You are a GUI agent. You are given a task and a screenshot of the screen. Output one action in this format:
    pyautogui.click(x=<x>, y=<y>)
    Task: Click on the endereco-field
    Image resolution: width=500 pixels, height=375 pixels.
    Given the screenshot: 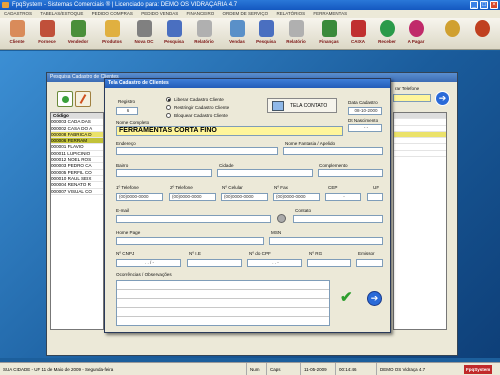 What is the action you would take?
    pyautogui.click(x=197, y=151)
    